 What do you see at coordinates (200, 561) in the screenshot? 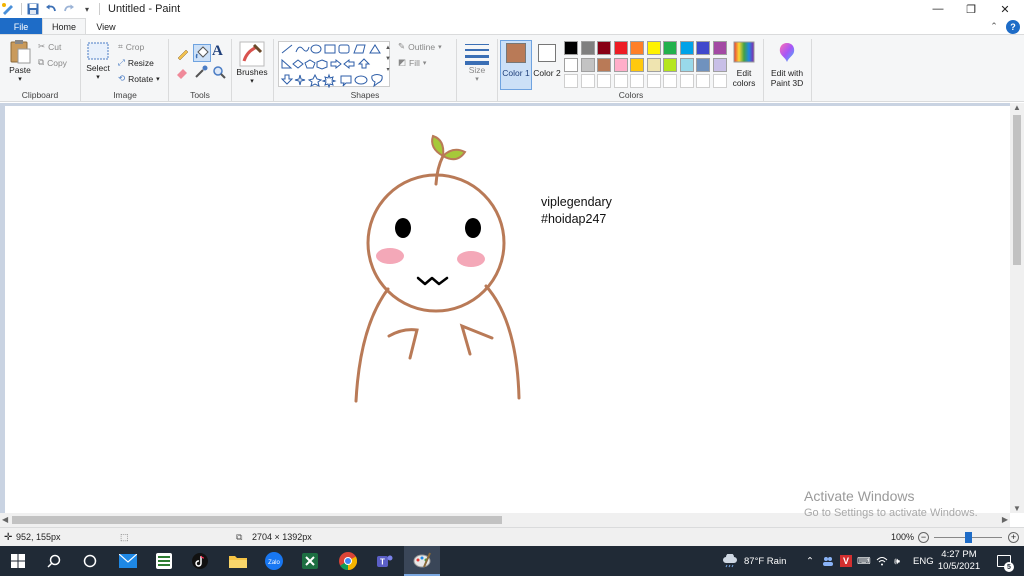
I see `taskbar-tiktok` at bounding box center [200, 561].